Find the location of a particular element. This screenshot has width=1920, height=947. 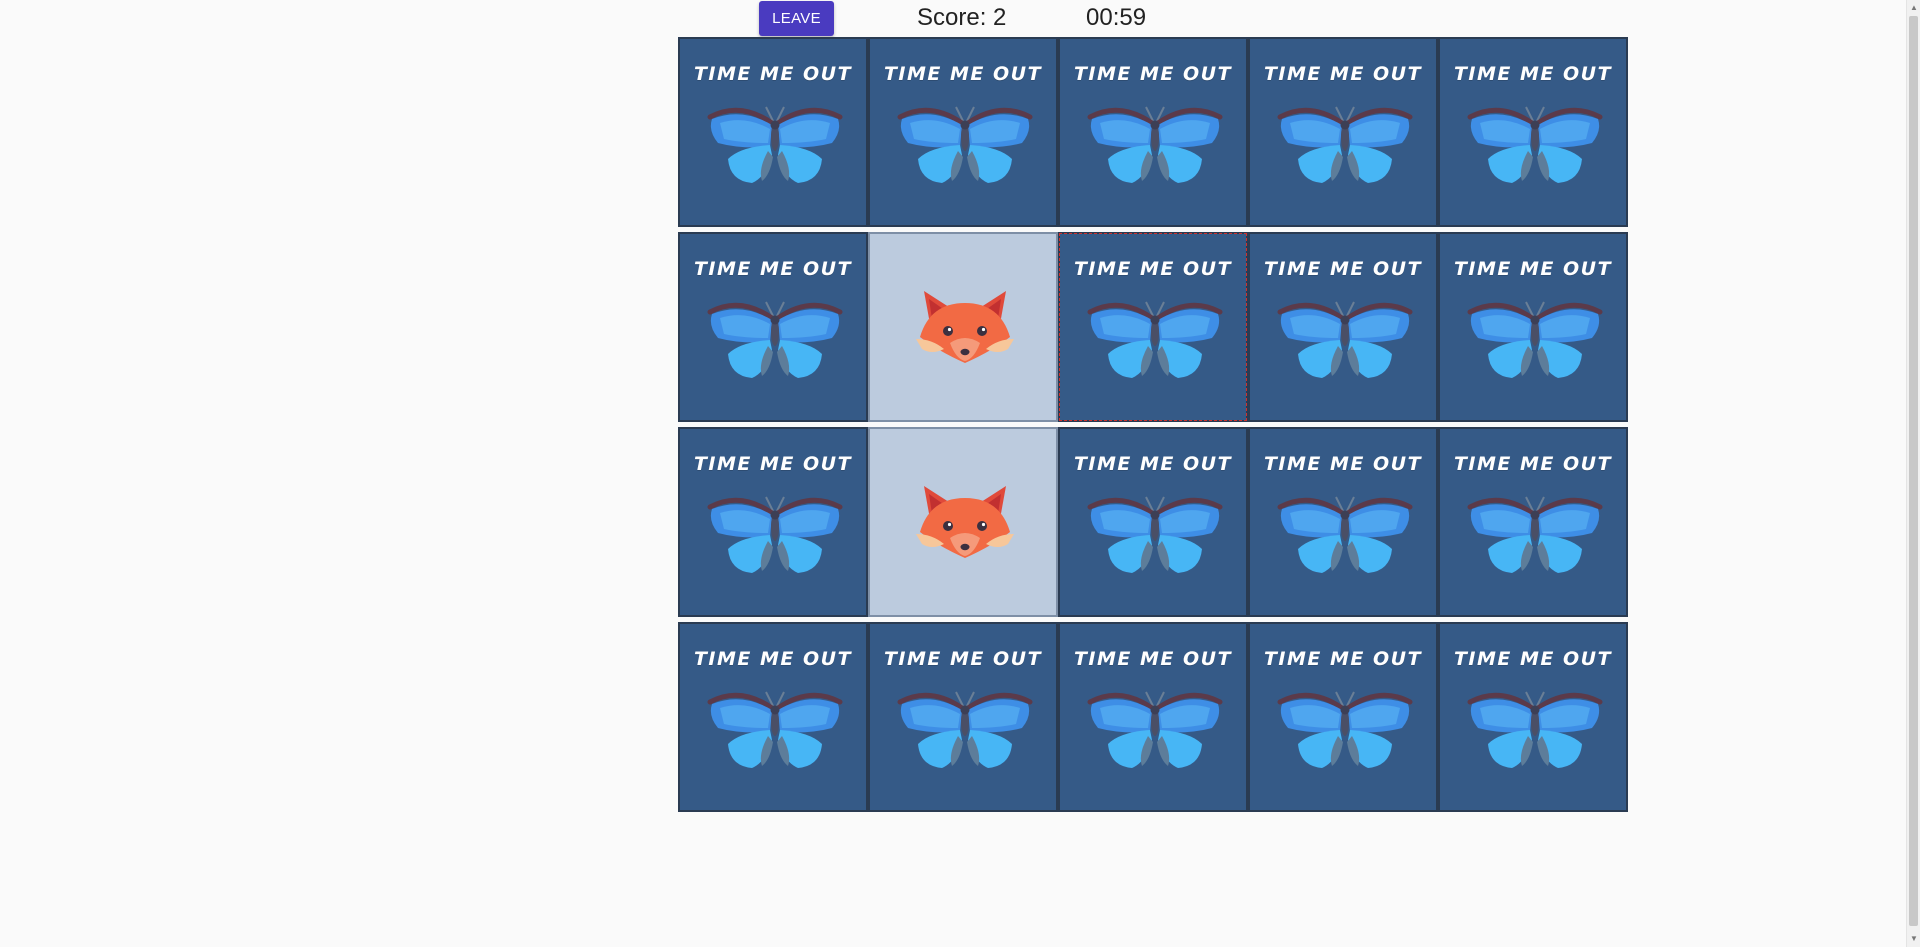

vertical-scrollbar: ▲ ▼ is located at coordinates (1913, 473).